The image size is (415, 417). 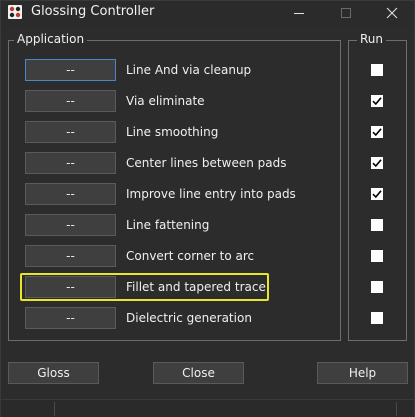 I want to click on maximize-icon, so click(x=346, y=13).